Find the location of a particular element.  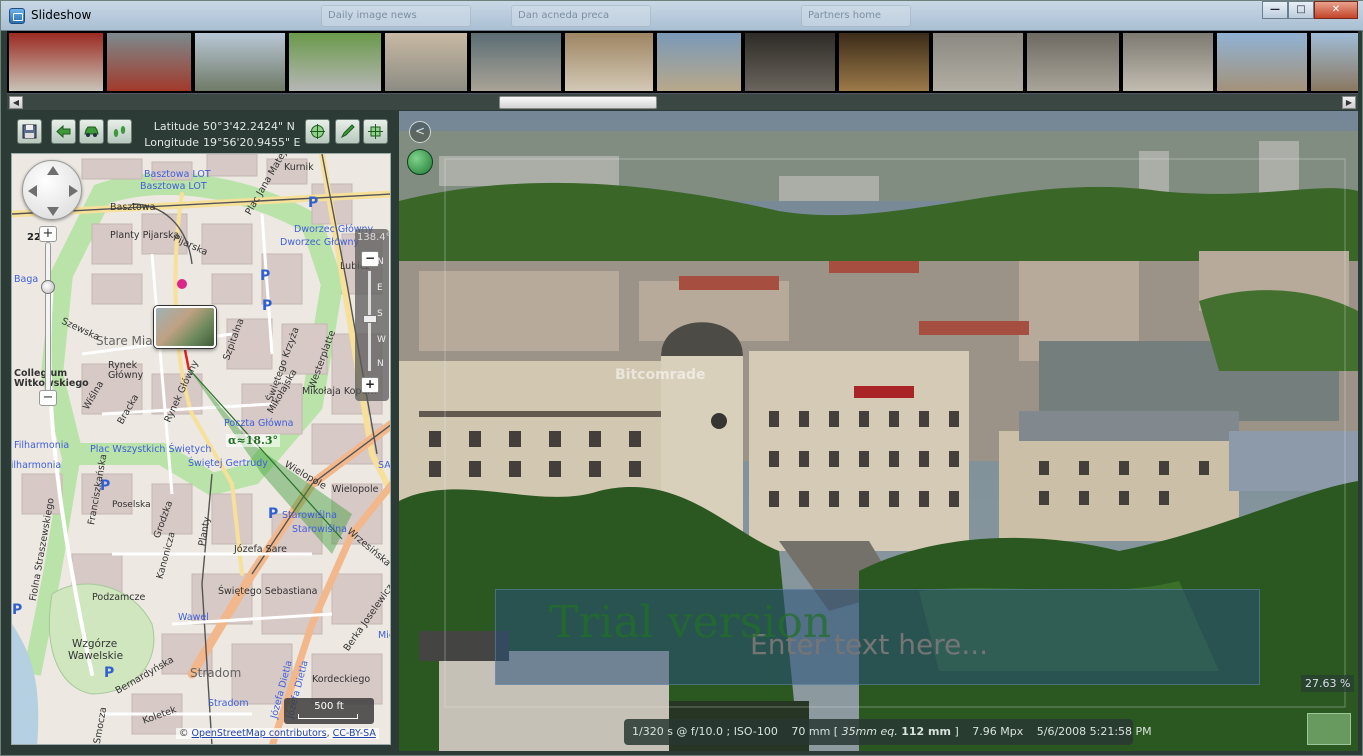

bg-tab: Dan acneda preca is located at coordinates (581, 16).